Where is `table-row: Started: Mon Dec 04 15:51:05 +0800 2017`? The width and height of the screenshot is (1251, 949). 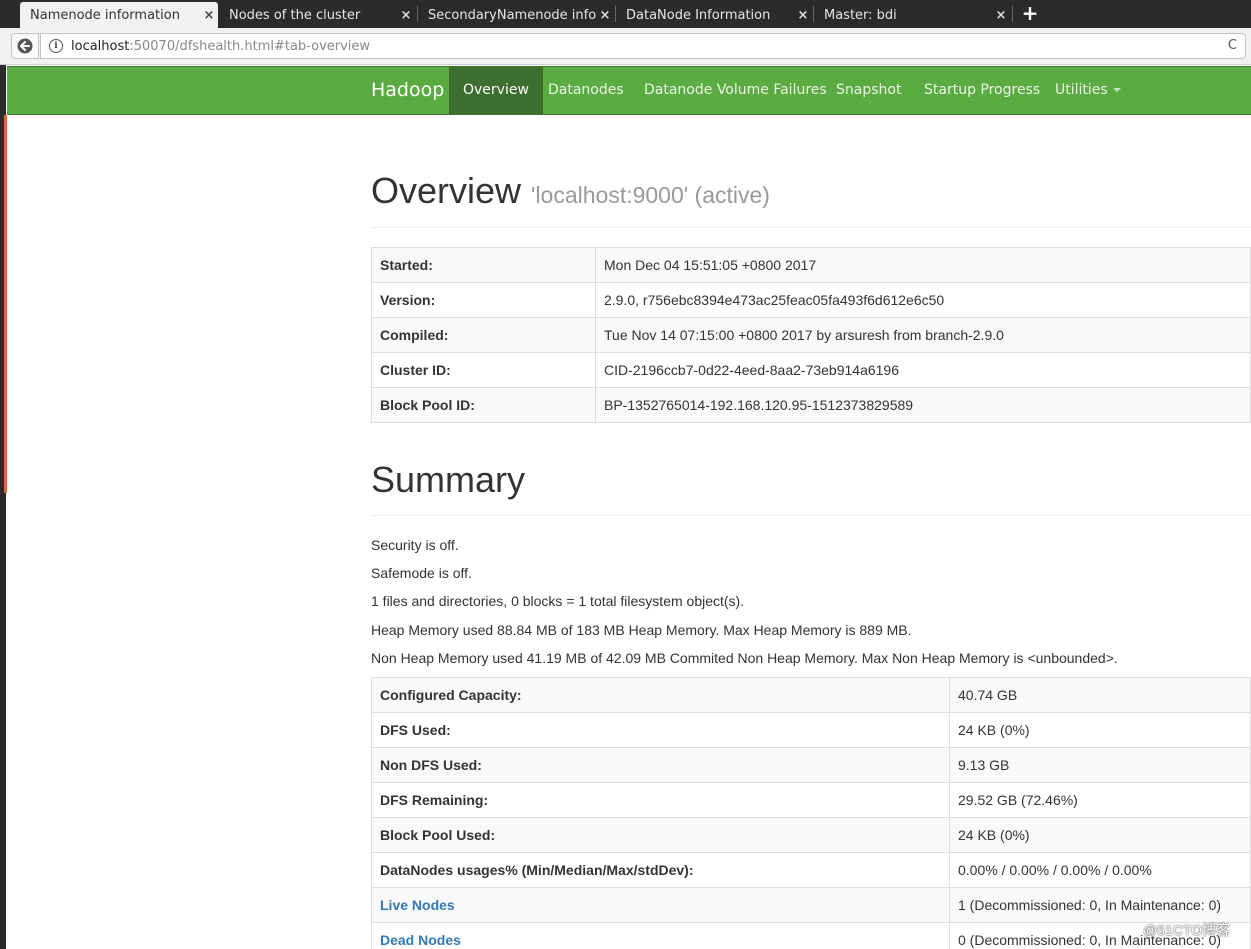
table-row: Started: Mon Dec 04 15:51:05 +0800 2017 is located at coordinates (811, 265).